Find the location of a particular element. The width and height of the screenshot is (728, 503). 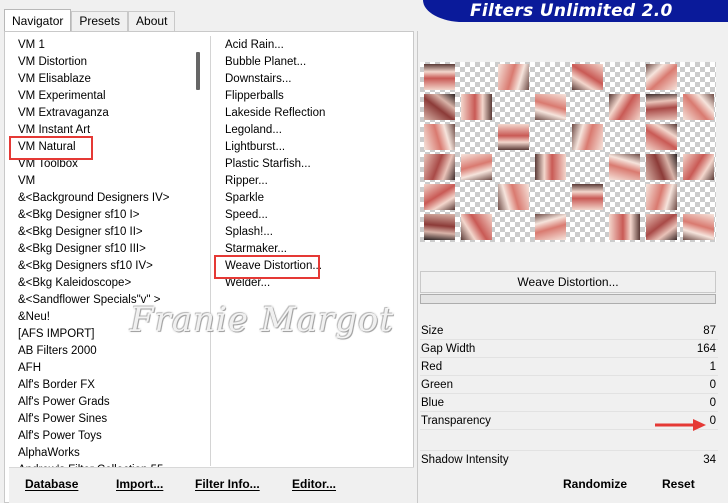

preview-image is located at coordinates (568, 152).